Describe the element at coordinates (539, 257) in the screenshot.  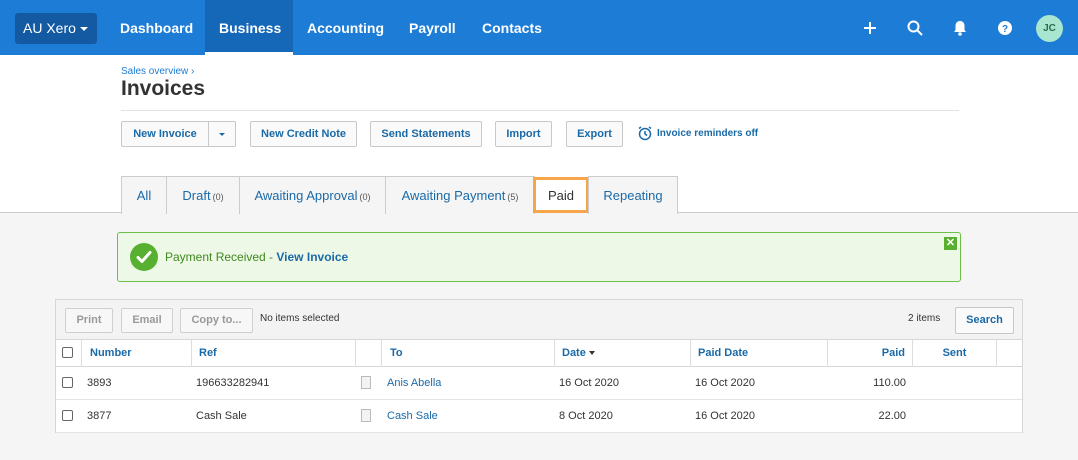
I see `payment-received-alert: Payment Received - View Invoice ✕` at that location.